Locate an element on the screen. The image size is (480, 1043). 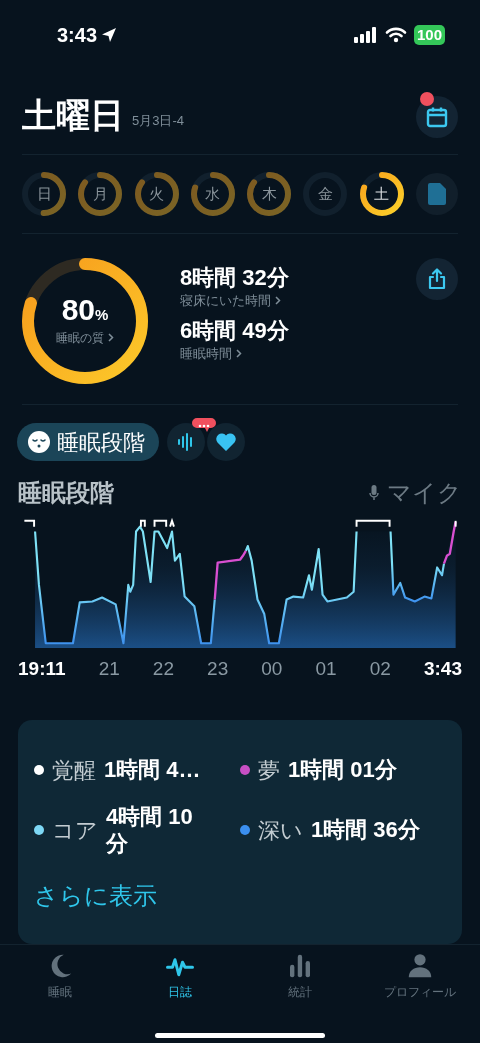
stage-label: 夢 is located at coordinates (269, 770).